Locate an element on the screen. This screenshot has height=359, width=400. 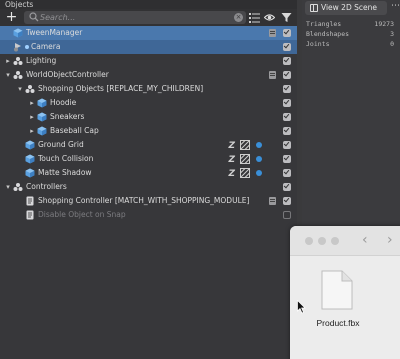
tree-row: ▸ Baseball Cap is located at coordinates (148, 131).